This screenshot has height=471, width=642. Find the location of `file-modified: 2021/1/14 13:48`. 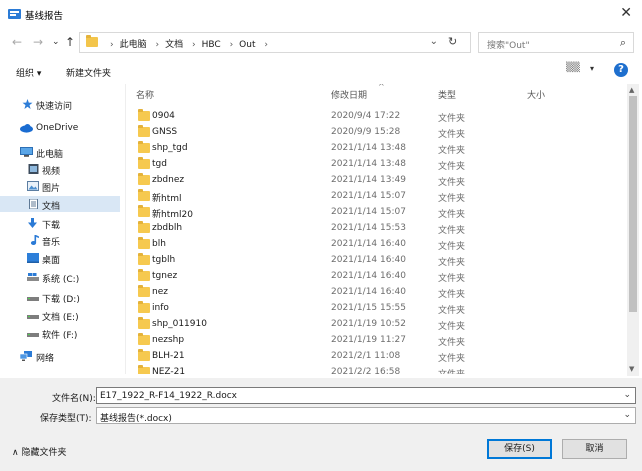

file-modified: 2021/1/14 13:48 is located at coordinates (368, 148).